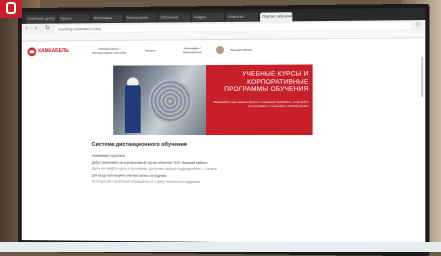 This screenshot has width=441, height=256. I want to click on worker-figure, so click(132, 108).